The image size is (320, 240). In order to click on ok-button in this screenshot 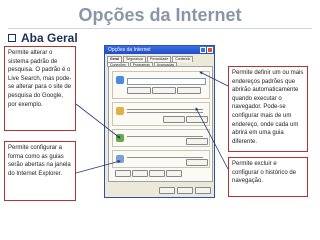, I will do `click(167, 190)`.